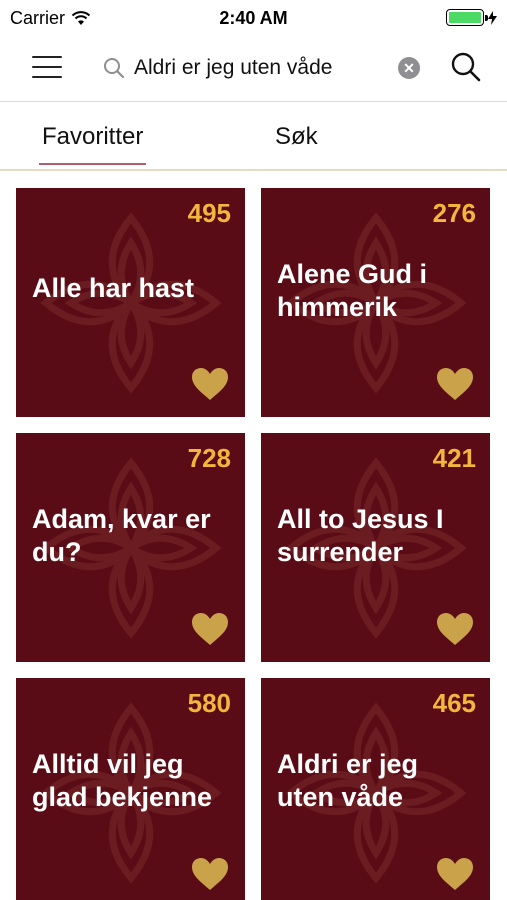  What do you see at coordinates (352, 290) in the screenshot?
I see `hymn-title: Alene Gud i himmerik` at bounding box center [352, 290].